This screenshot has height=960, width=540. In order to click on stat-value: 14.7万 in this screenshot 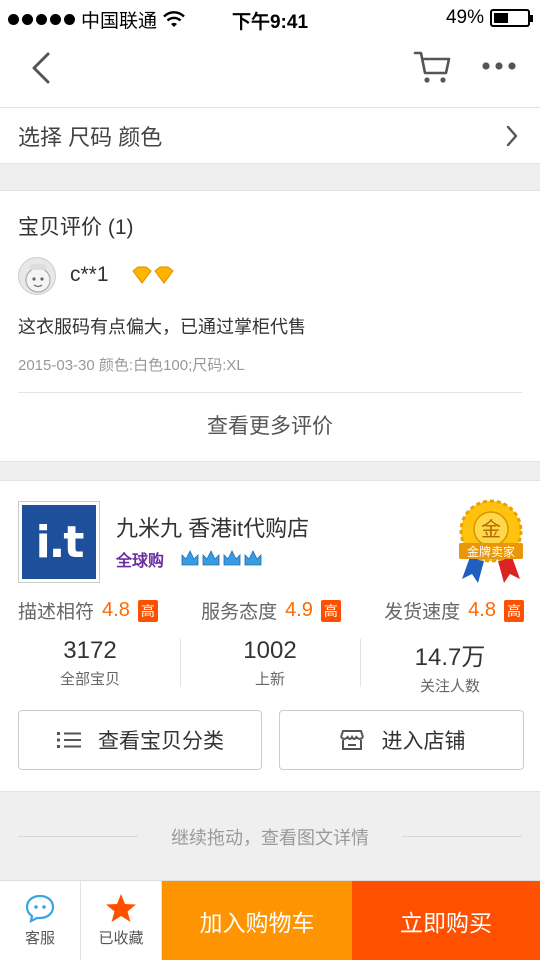, I will do `click(450, 657)`.